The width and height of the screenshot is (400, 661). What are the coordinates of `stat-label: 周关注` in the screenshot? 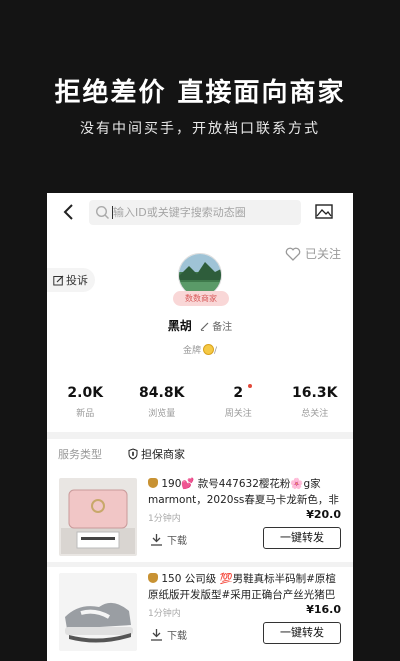 It's located at (238, 414).